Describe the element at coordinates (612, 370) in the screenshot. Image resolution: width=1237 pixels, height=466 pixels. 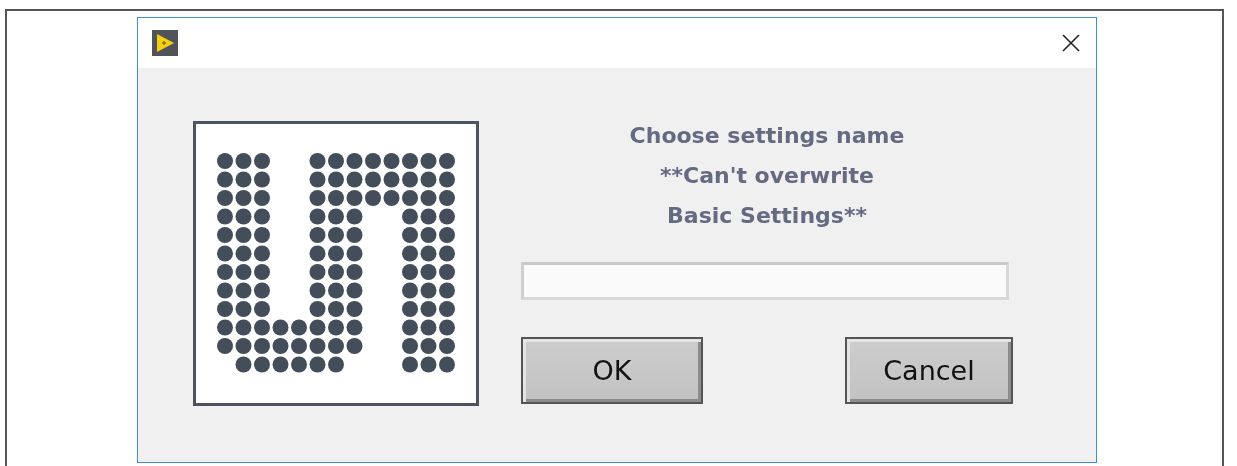
I see `ok-button: OK` at that location.